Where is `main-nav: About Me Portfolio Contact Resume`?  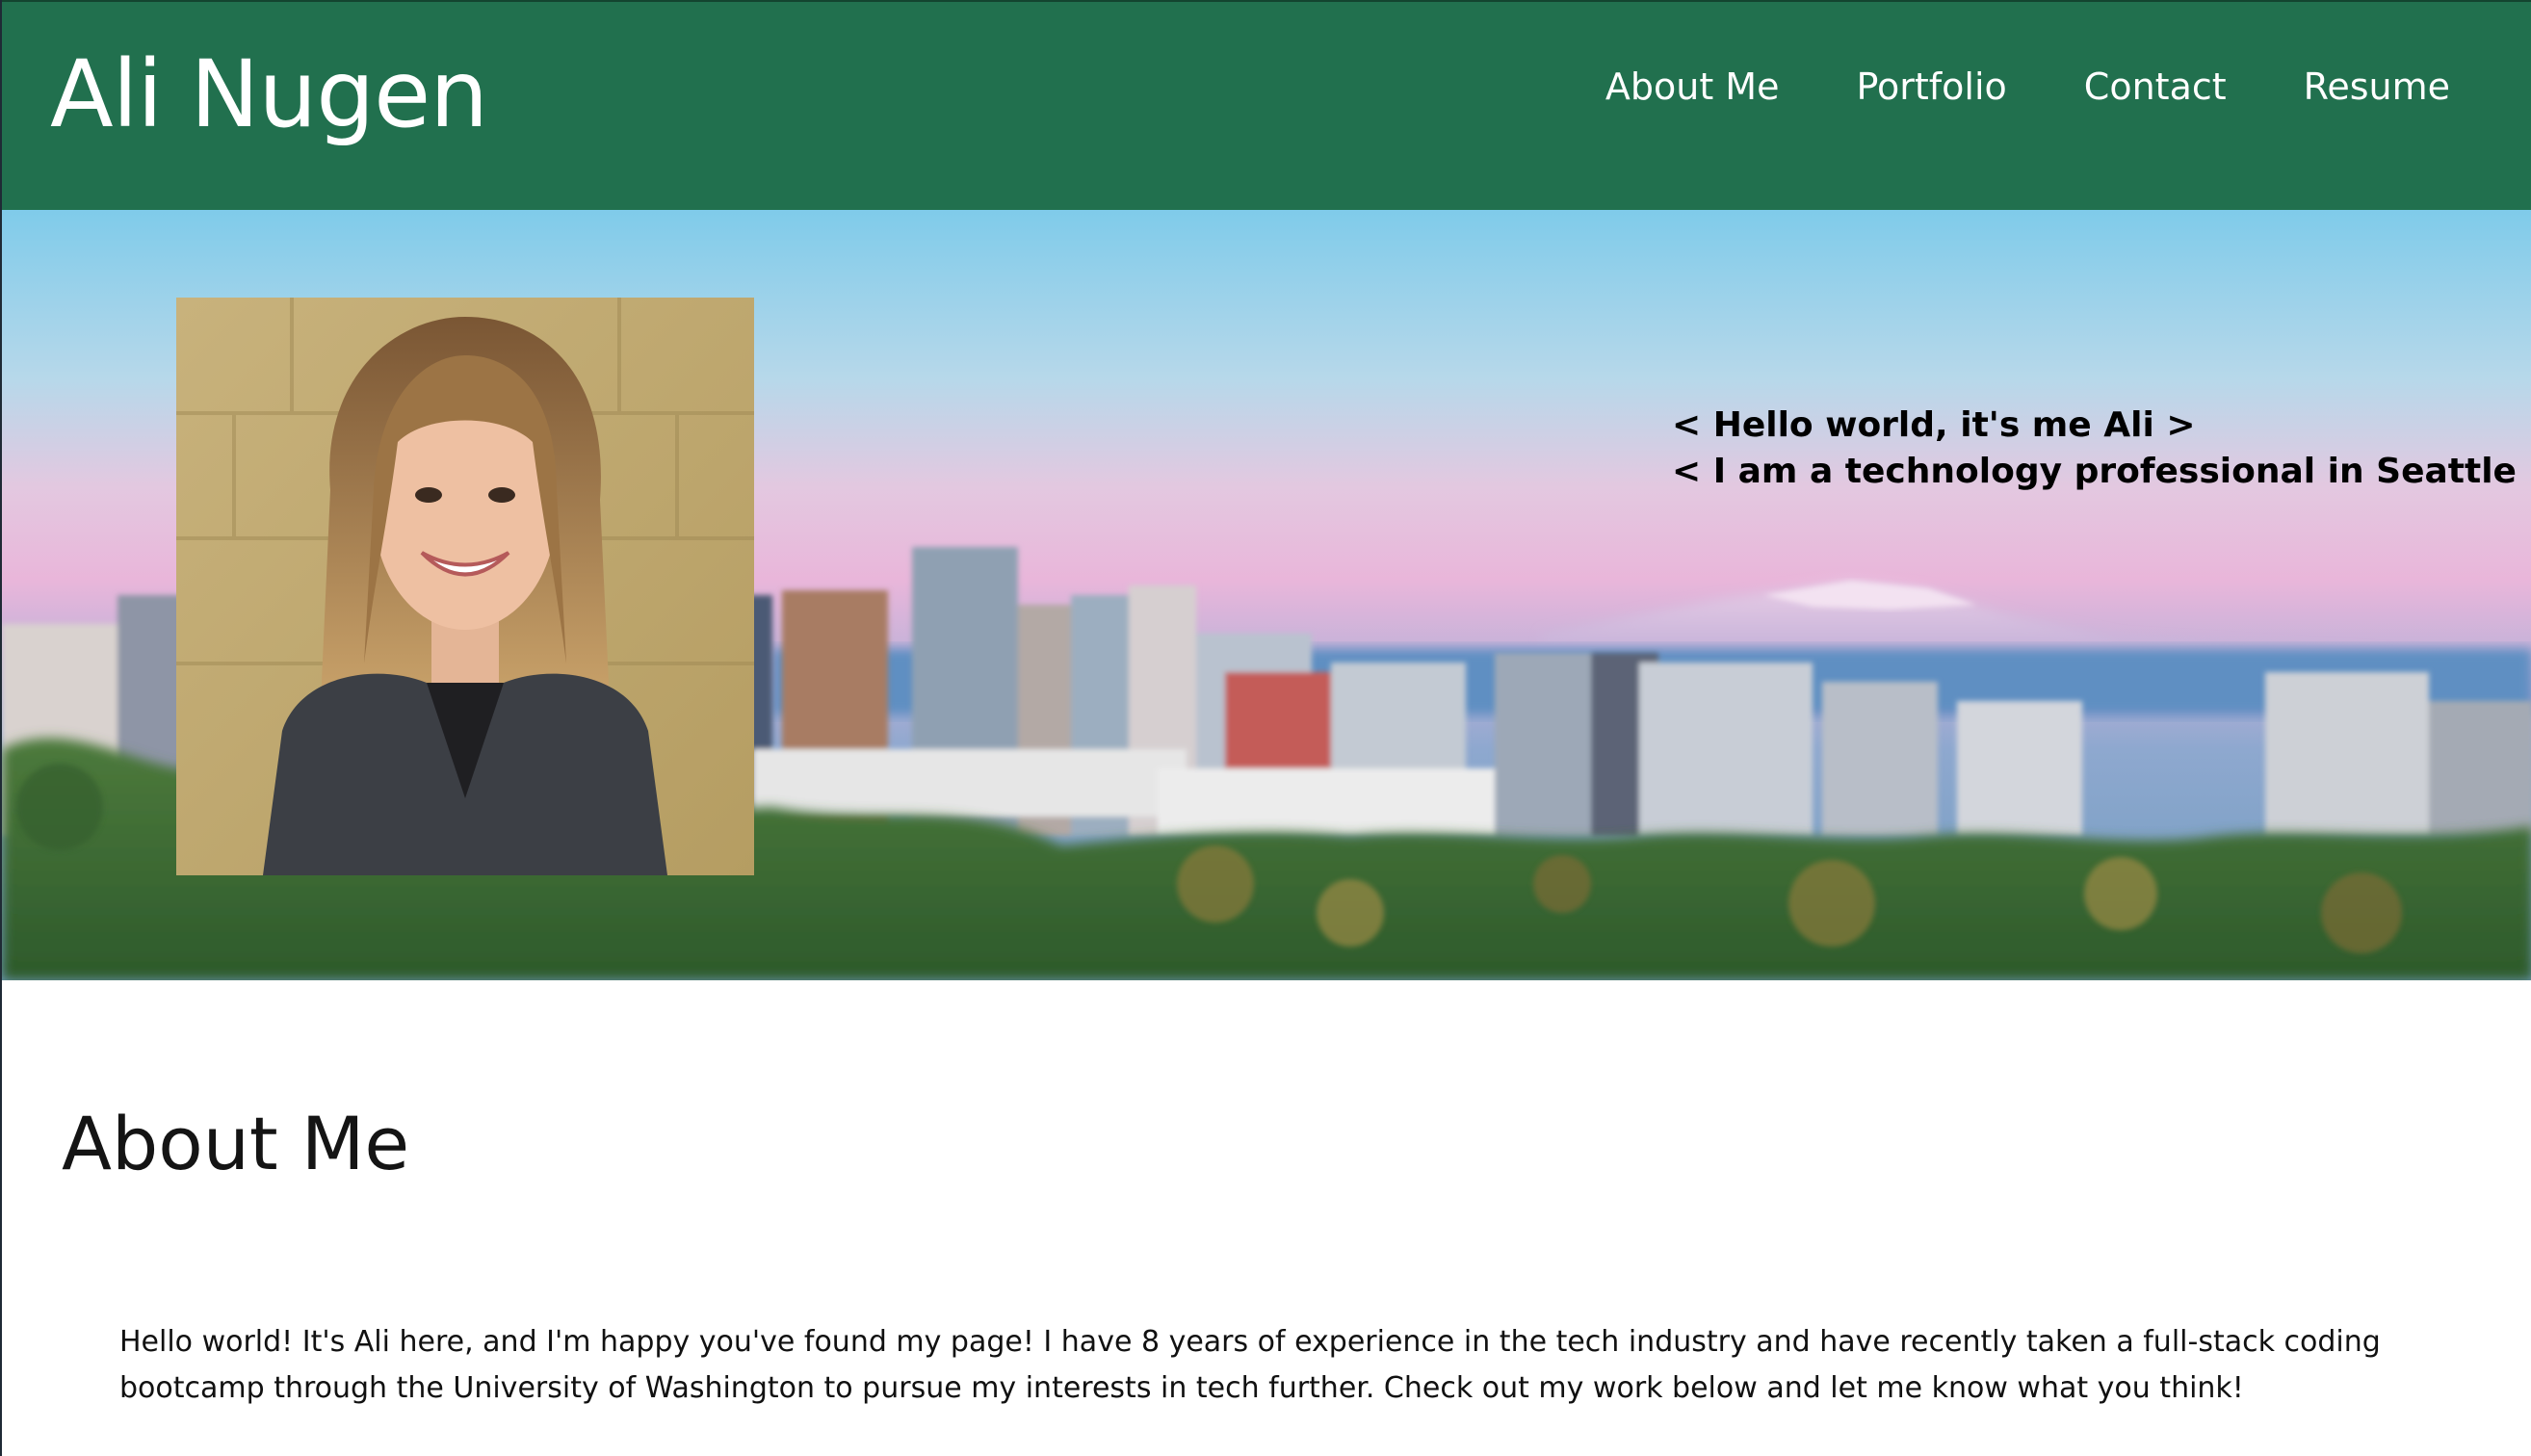 main-nav: About Me Portfolio Contact Resume is located at coordinates (2027, 87).